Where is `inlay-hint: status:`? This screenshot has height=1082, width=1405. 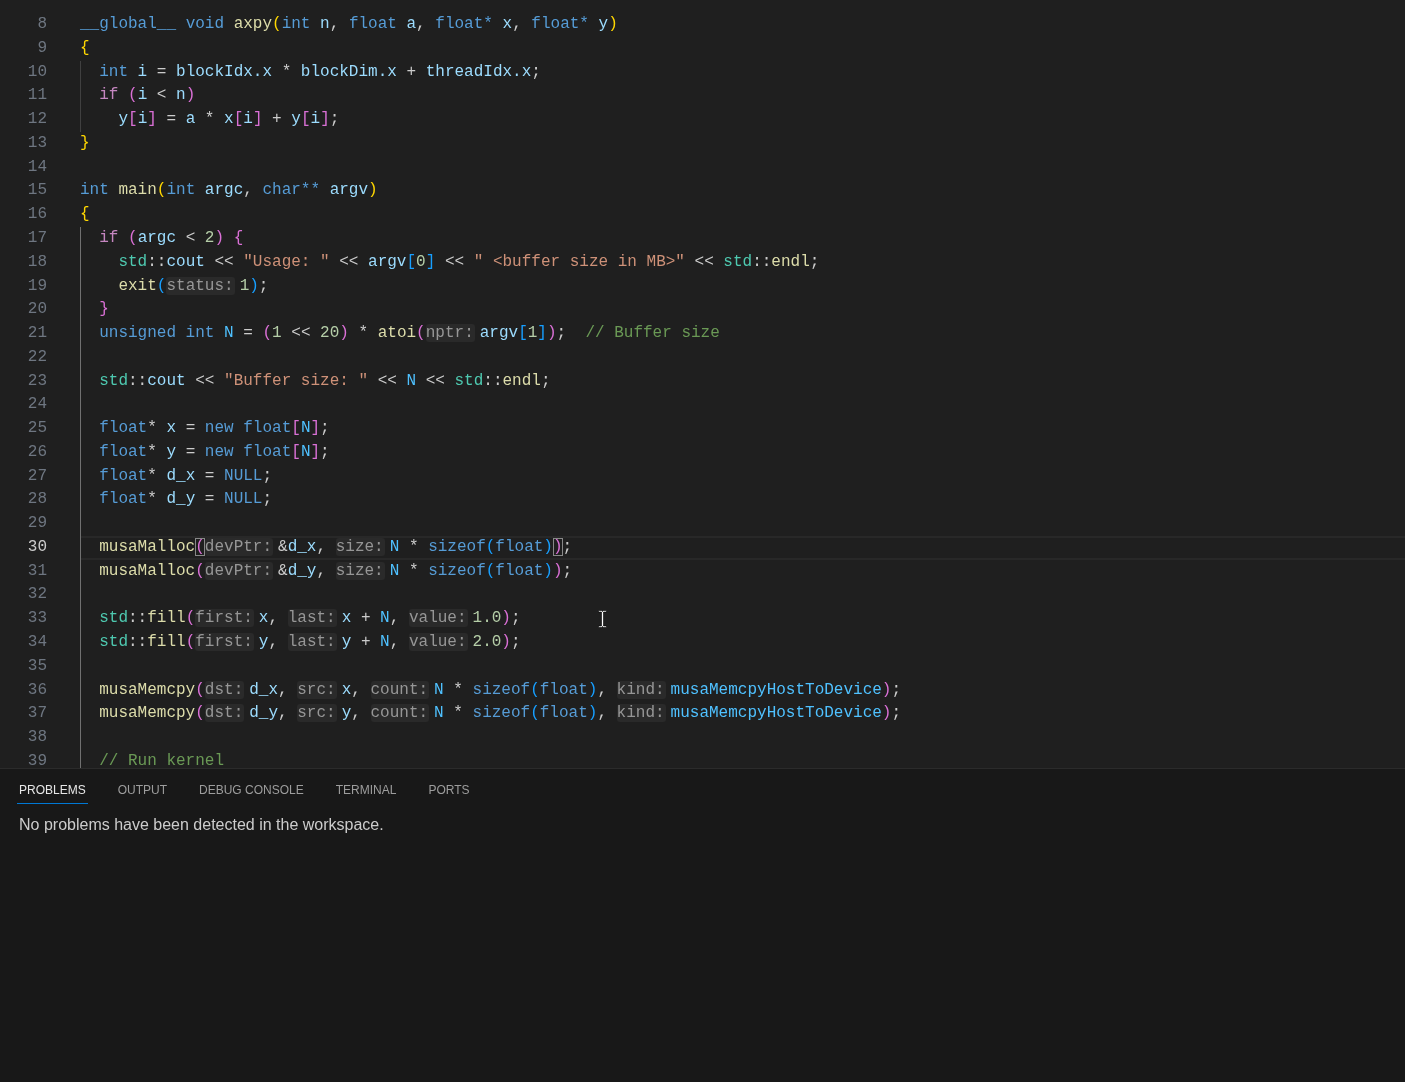 inlay-hint: status: is located at coordinates (200, 285).